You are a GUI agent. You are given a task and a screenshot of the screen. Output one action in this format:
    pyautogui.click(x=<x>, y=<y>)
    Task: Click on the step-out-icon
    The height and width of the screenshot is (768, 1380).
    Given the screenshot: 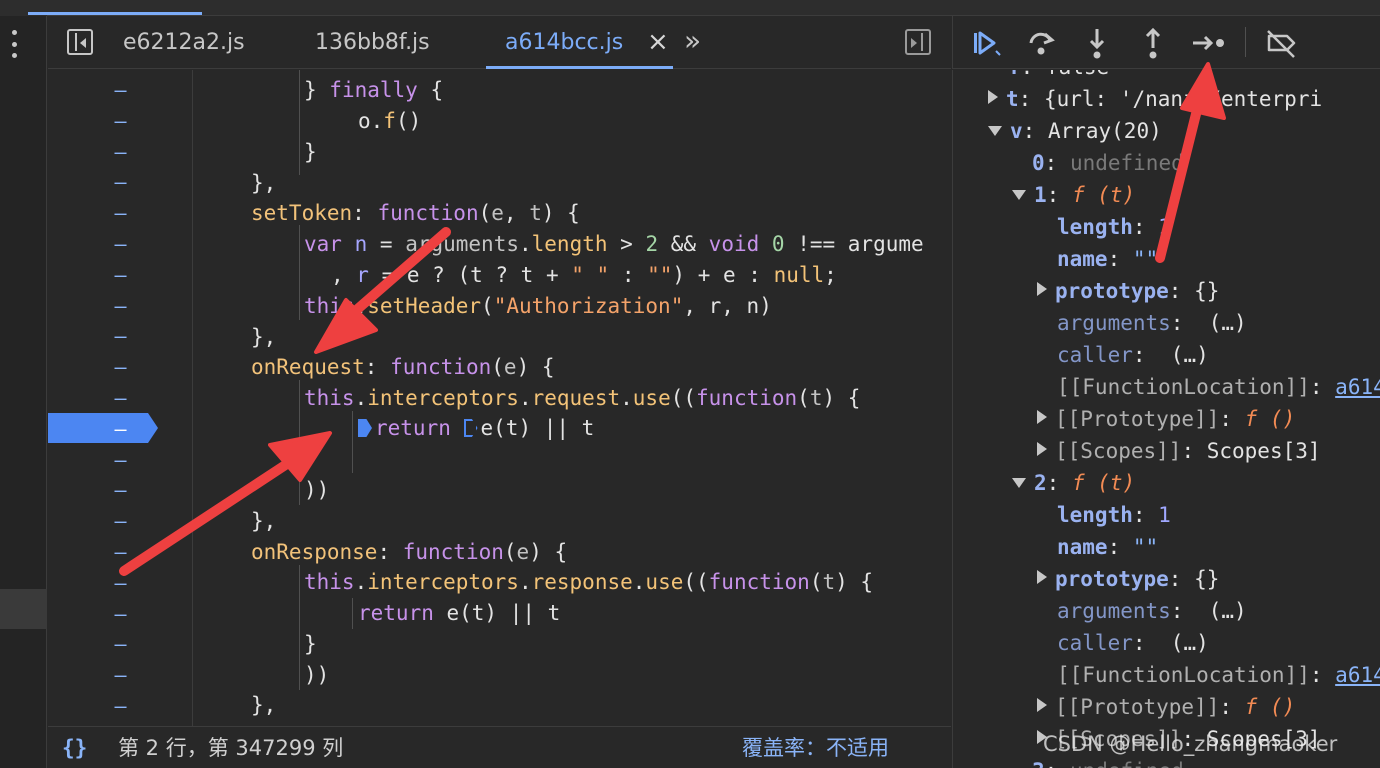 What is the action you would take?
    pyautogui.click(x=1153, y=43)
    